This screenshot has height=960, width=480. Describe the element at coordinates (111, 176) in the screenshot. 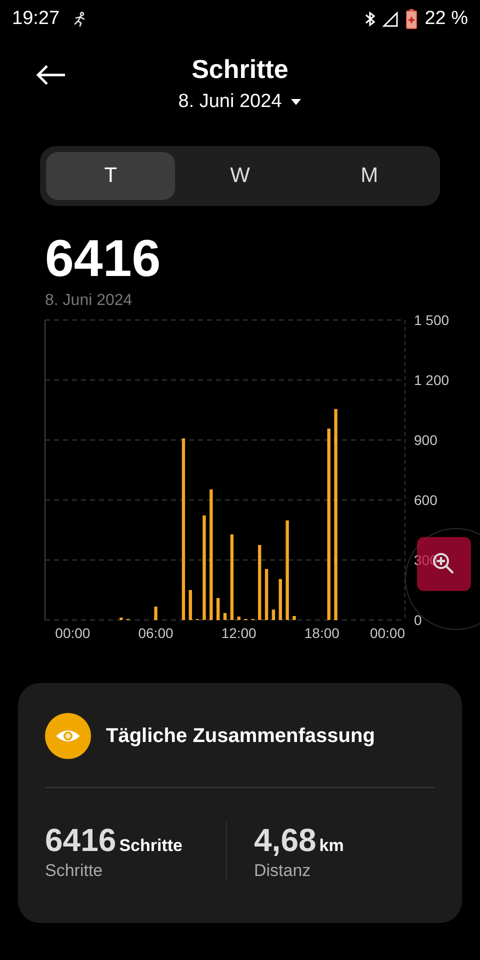

I see `period-tab: T` at that location.